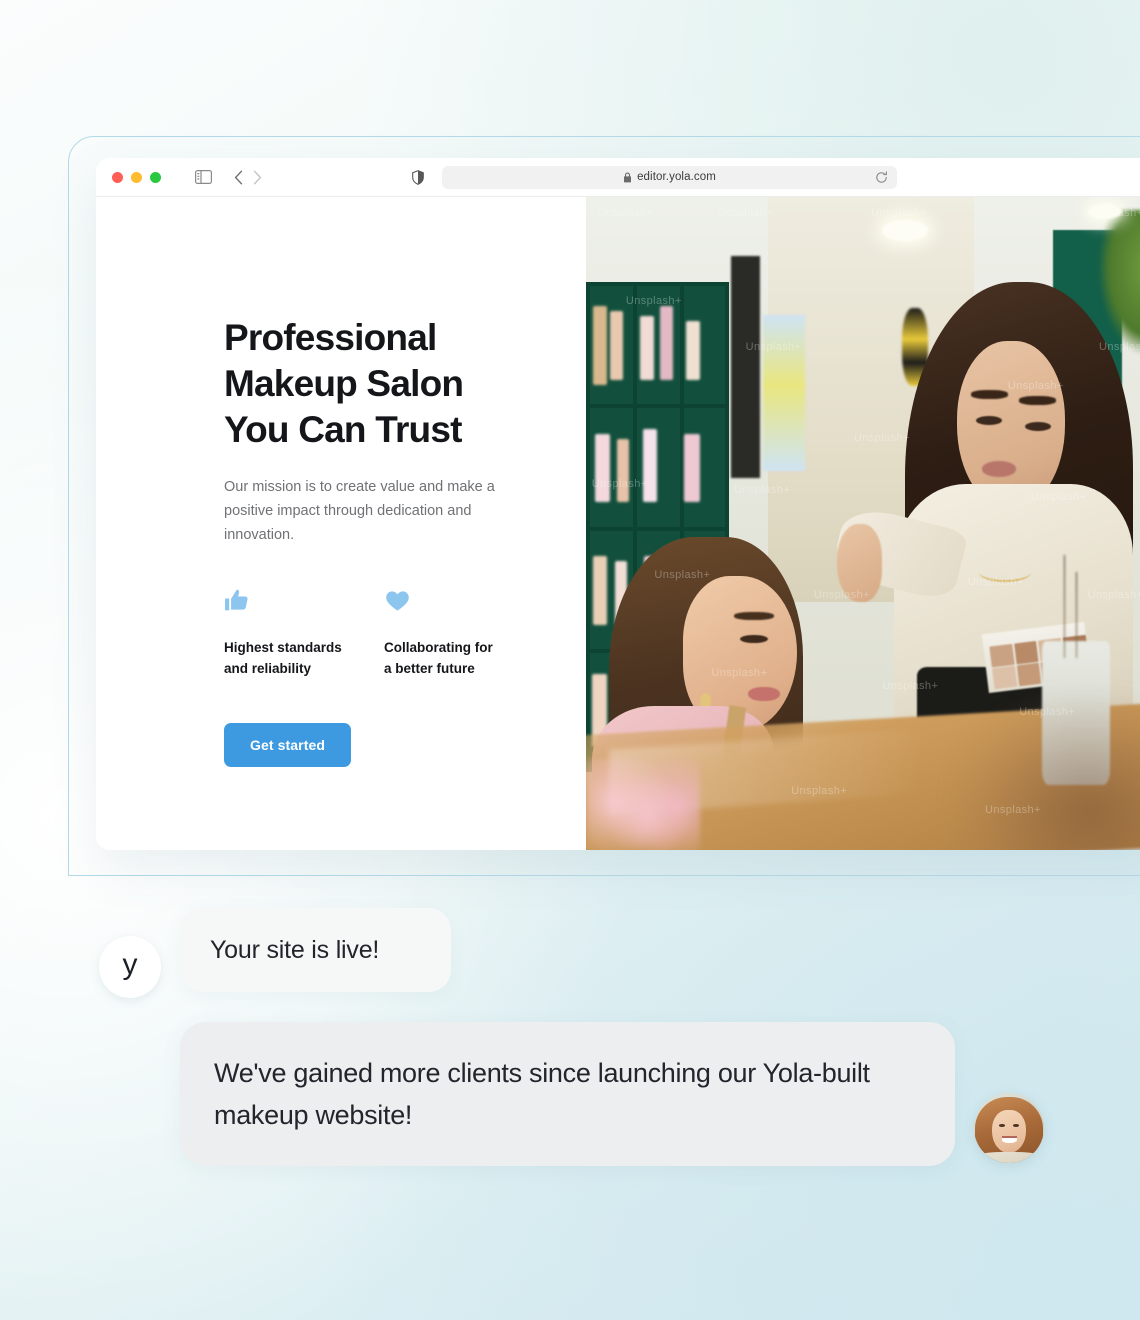 This screenshot has height=1320, width=1140. What do you see at coordinates (464, 633) in the screenshot?
I see `feature-item-collaborating: Collaborating for a better future` at bounding box center [464, 633].